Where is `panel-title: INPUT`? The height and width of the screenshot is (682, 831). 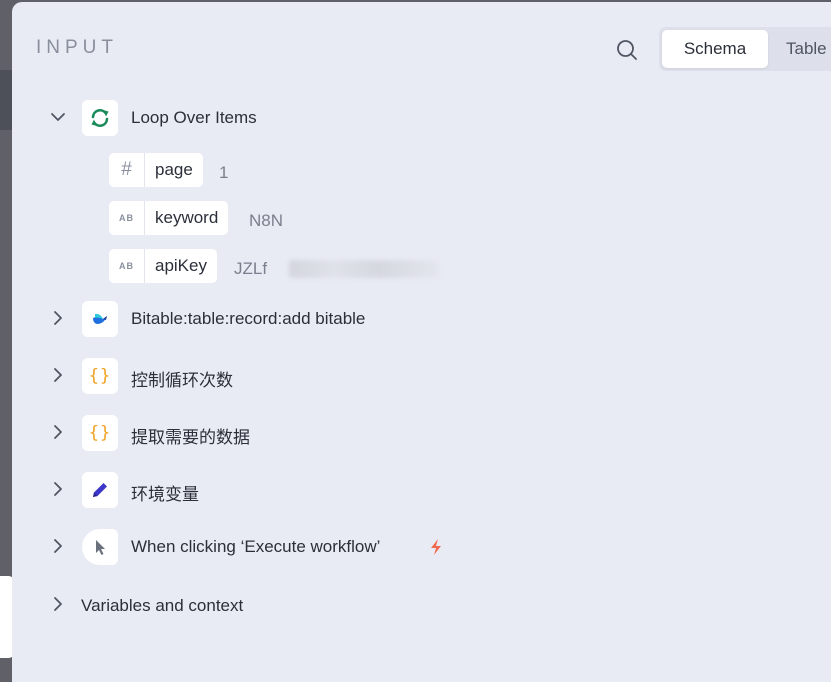 panel-title: INPUT is located at coordinates (77, 47).